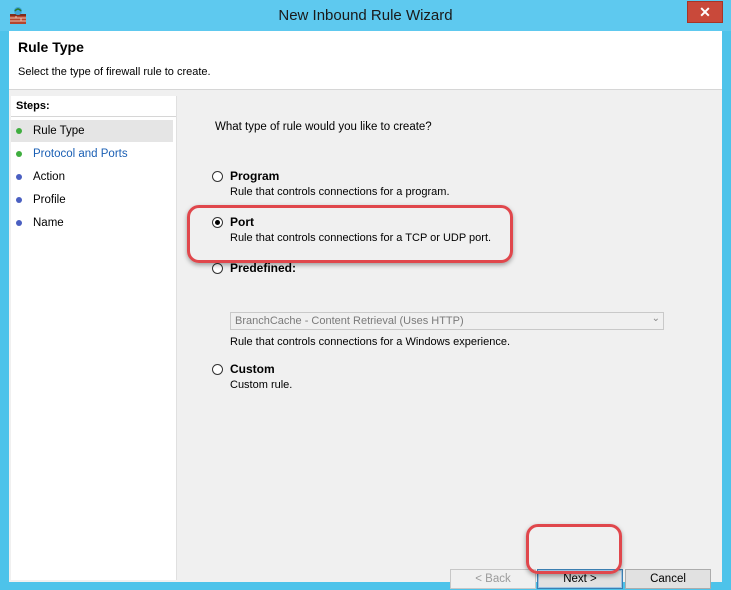  Describe the element at coordinates (80, 154) in the screenshot. I see `step-label: Protocol and Ports` at that location.